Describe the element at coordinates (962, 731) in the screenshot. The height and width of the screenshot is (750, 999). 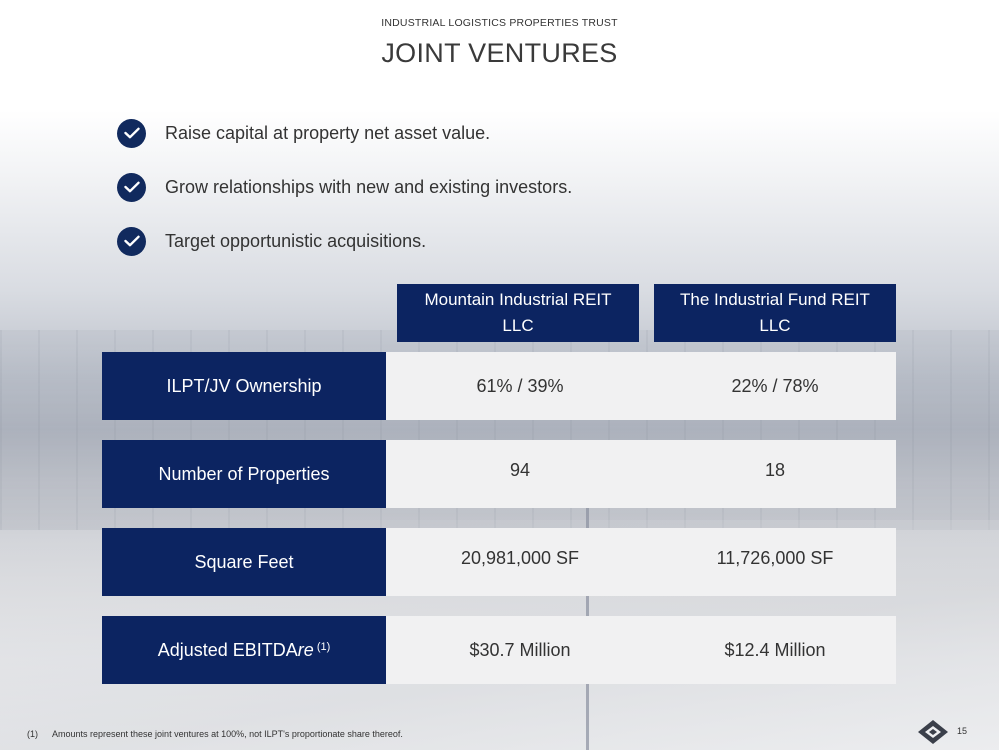
I see `page-number: 15` at that location.